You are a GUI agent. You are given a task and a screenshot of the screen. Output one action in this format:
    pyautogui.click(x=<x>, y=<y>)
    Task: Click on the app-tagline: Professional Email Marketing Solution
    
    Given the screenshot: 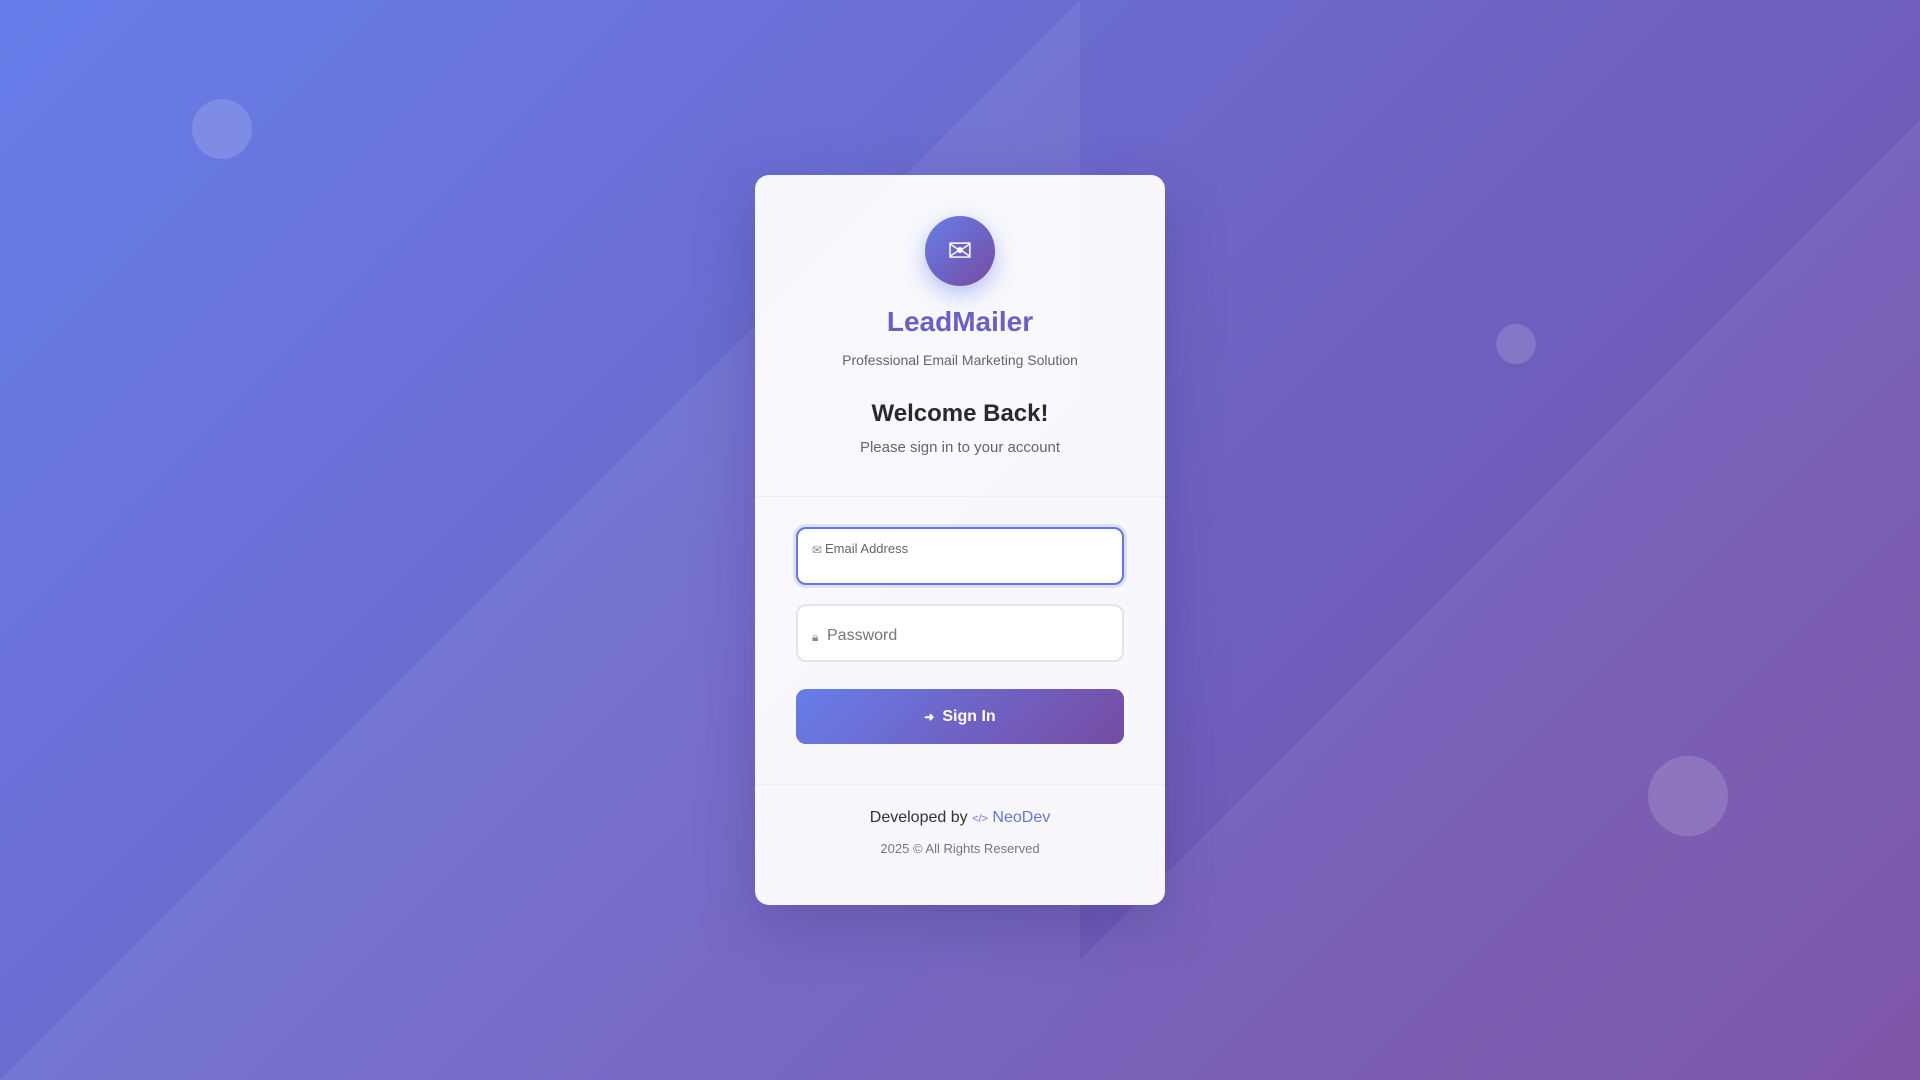 What is the action you would take?
    pyautogui.click(x=960, y=360)
    